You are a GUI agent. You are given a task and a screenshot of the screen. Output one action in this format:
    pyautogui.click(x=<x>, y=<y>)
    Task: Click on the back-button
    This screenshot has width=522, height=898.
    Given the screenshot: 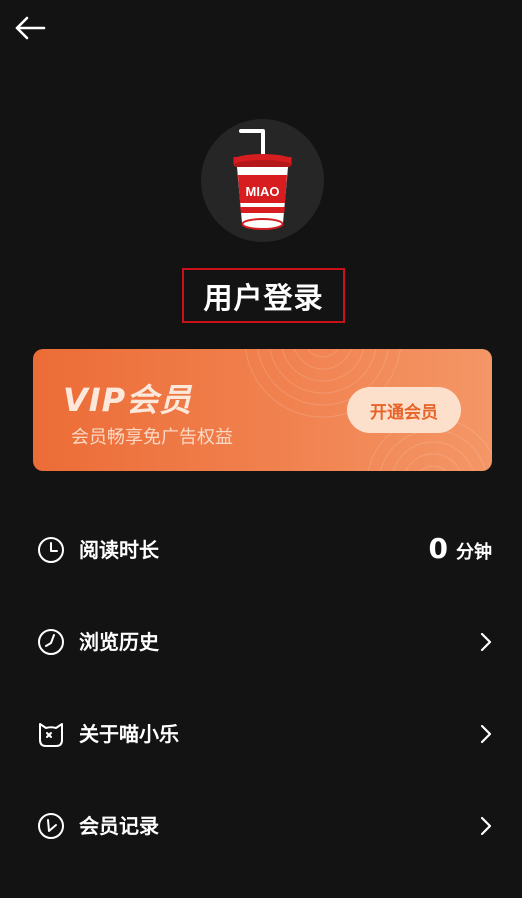 What is the action you would take?
    pyautogui.click(x=30, y=28)
    